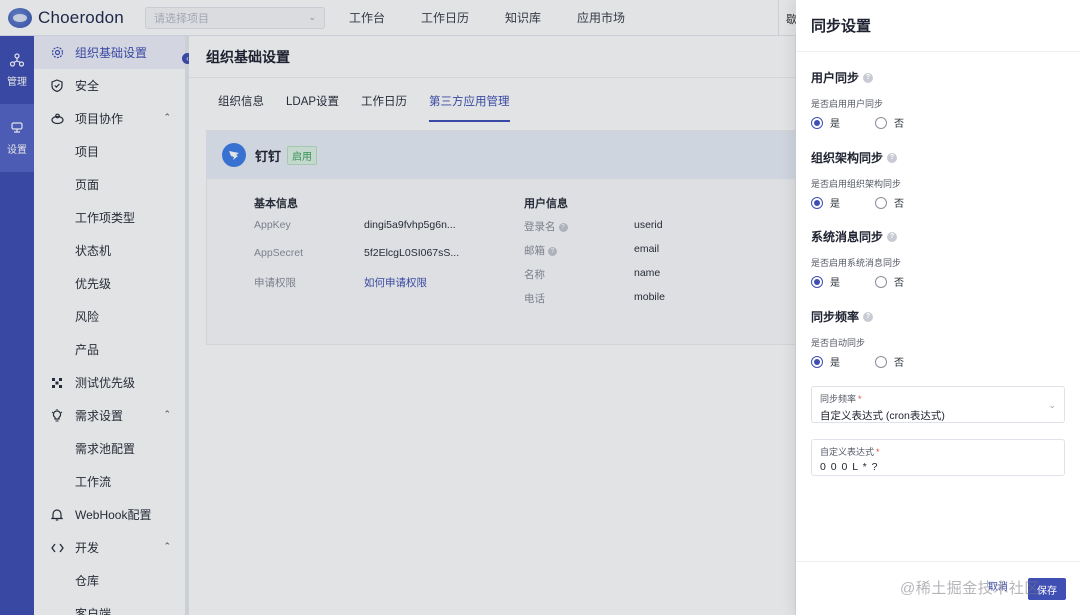  I want to click on group-desc: 是否启用组织架构同步, so click(856, 184).